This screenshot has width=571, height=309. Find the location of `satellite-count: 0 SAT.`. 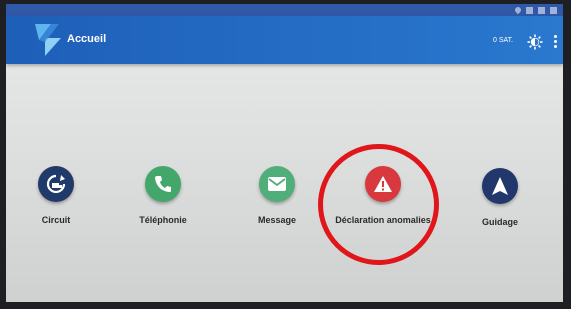

satellite-count: 0 SAT. is located at coordinates (503, 40).